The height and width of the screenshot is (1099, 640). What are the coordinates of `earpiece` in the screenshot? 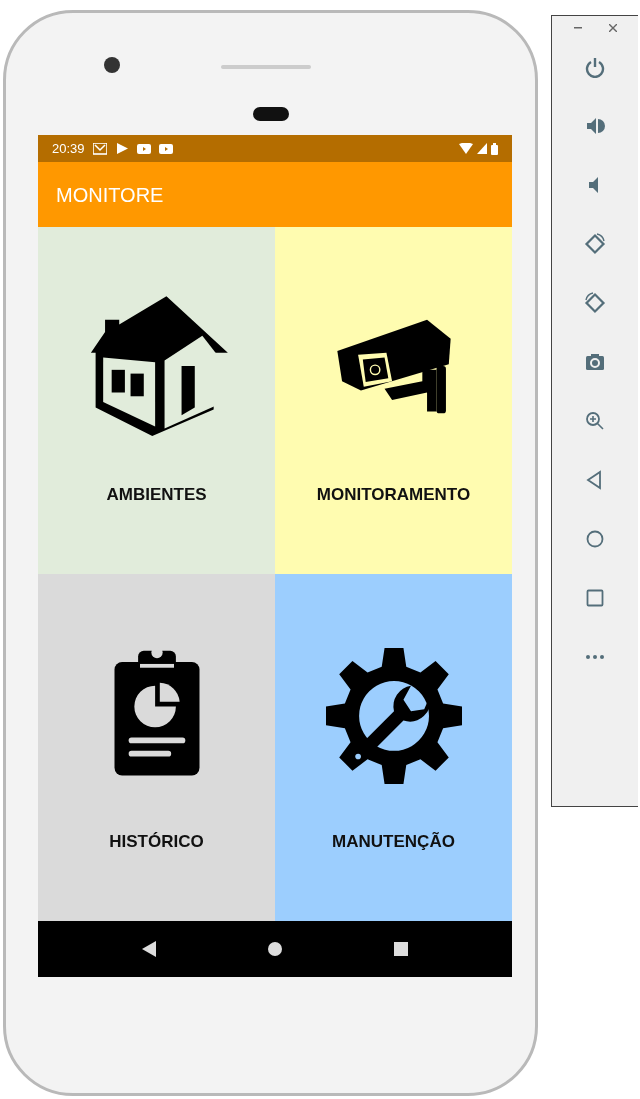 It's located at (271, 114).